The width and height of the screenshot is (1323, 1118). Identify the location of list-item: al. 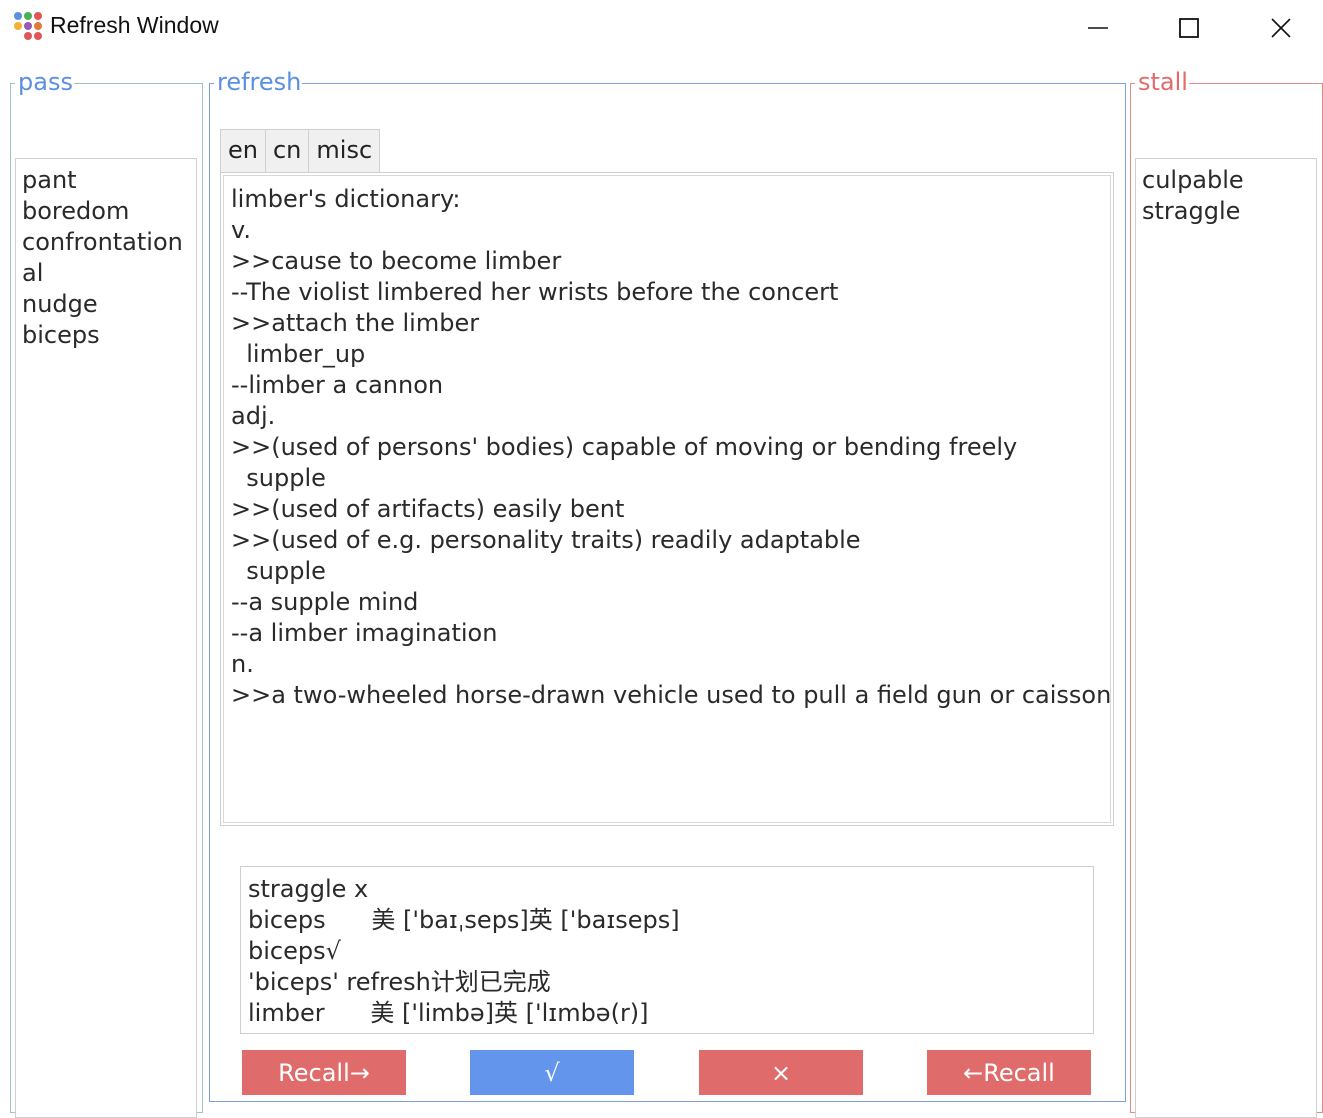
(106, 273).